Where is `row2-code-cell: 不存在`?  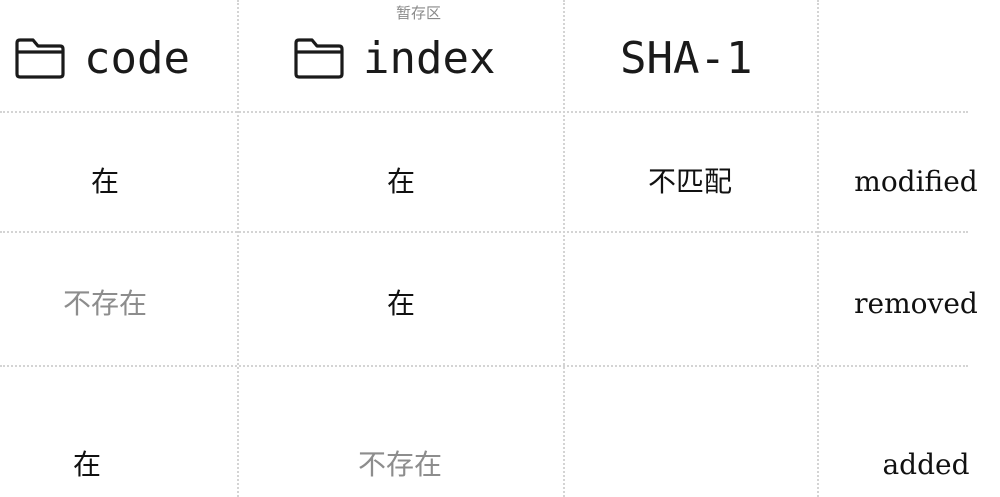
row2-code-cell: 不存在 is located at coordinates (104, 303).